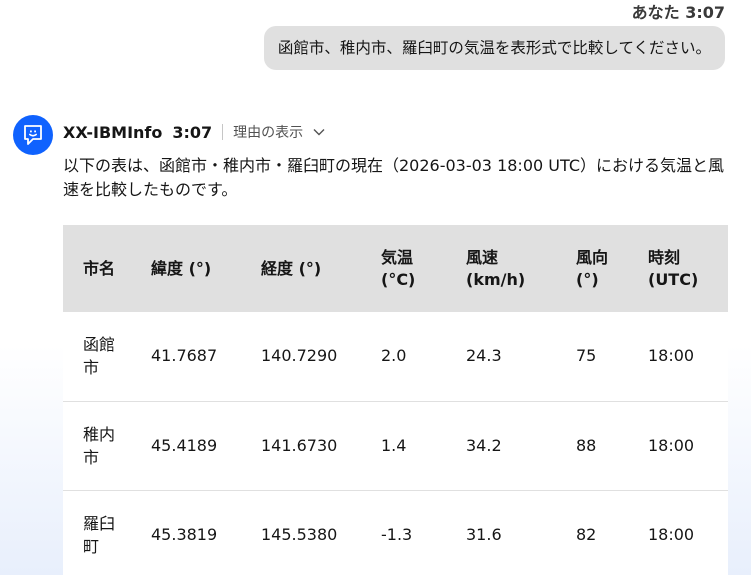 Image resolution: width=751 pixels, height=575 pixels. I want to click on column-header-wind-direction: 風向 (°), so click(592, 268).